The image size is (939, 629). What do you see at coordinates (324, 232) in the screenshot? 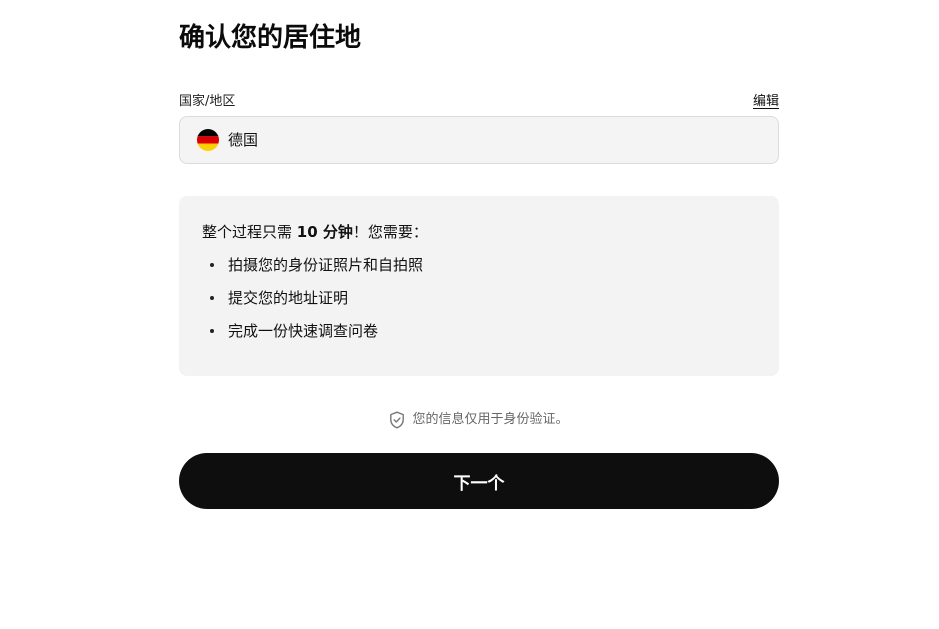
I see `intro-duration: 10 分钟` at bounding box center [324, 232].